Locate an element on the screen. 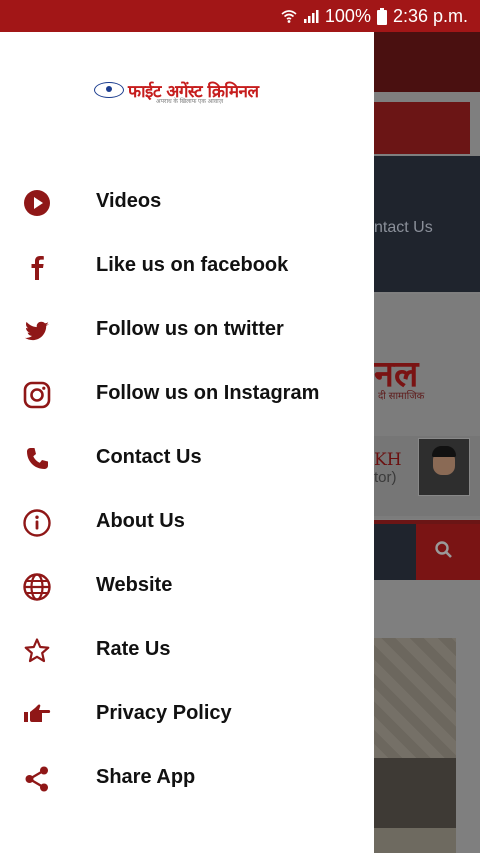  bg-nav-contact-link: ntact Us is located at coordinates (403, 227).